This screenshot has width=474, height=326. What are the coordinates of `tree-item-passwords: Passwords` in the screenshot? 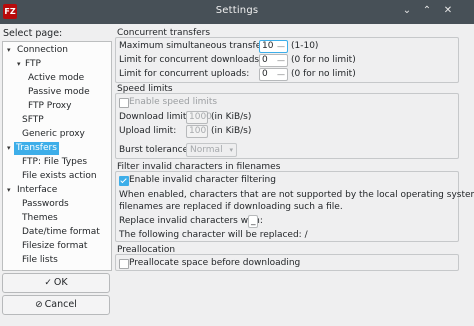 It's located at (45, 204).